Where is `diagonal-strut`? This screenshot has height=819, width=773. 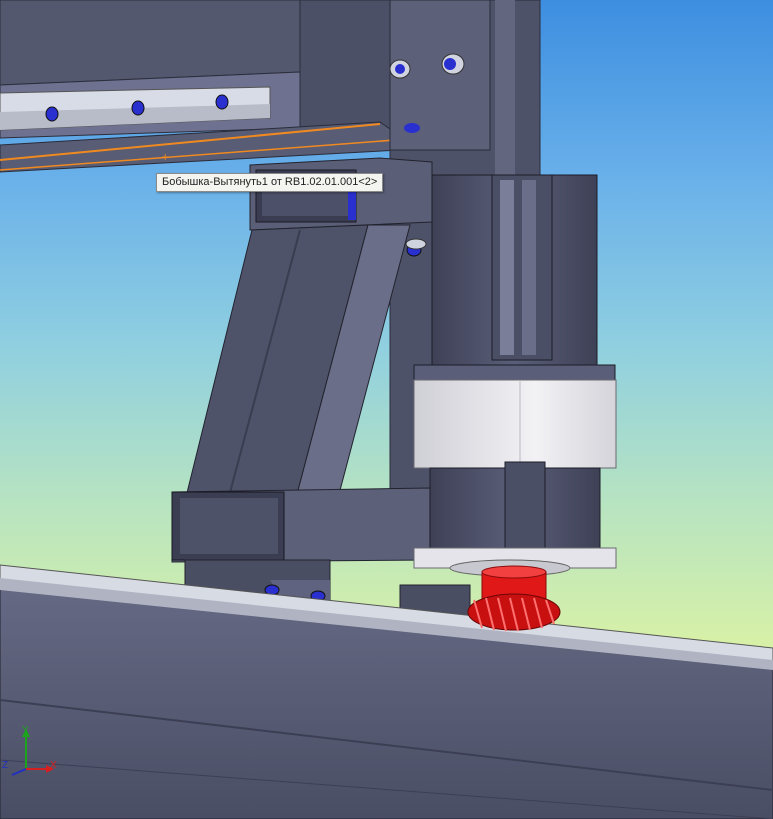 diagonal-strut is located at coordinates (297, 365).